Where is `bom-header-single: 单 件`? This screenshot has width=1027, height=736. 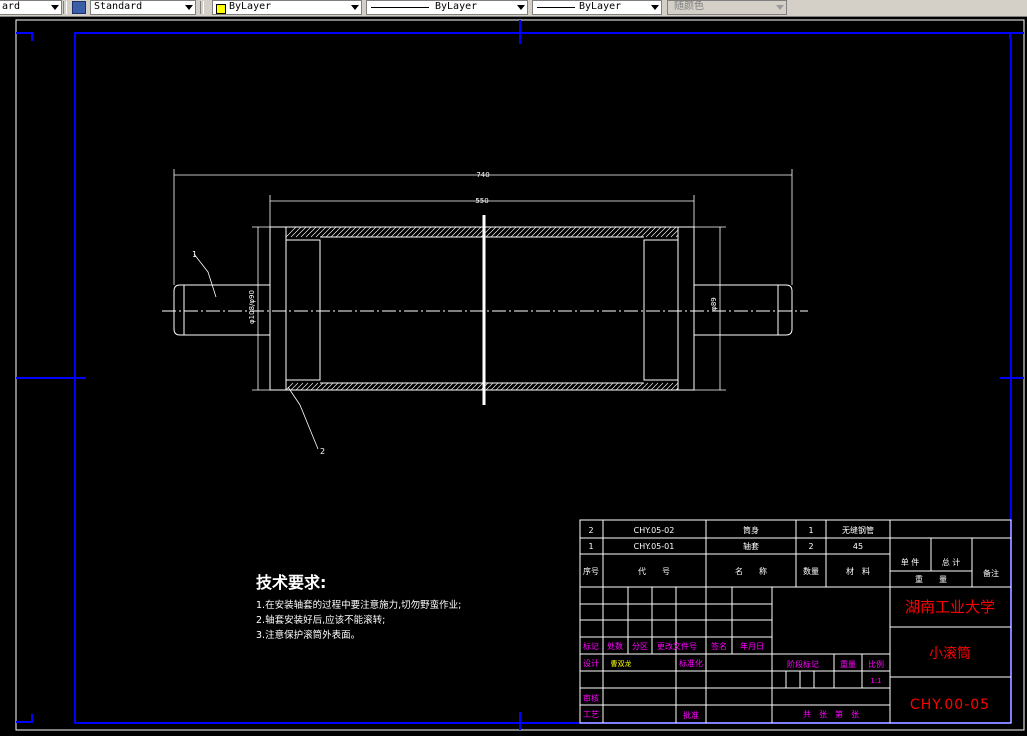 bom-header-single: 单 件 is located at coordinates (910, 562).